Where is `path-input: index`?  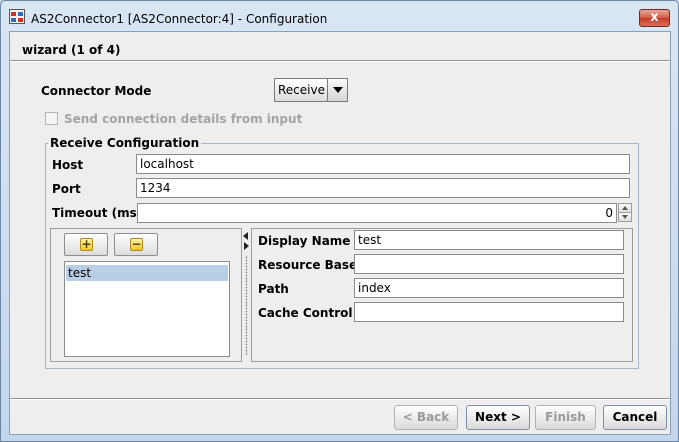
path-input: index is located at coordinates (489, 288).